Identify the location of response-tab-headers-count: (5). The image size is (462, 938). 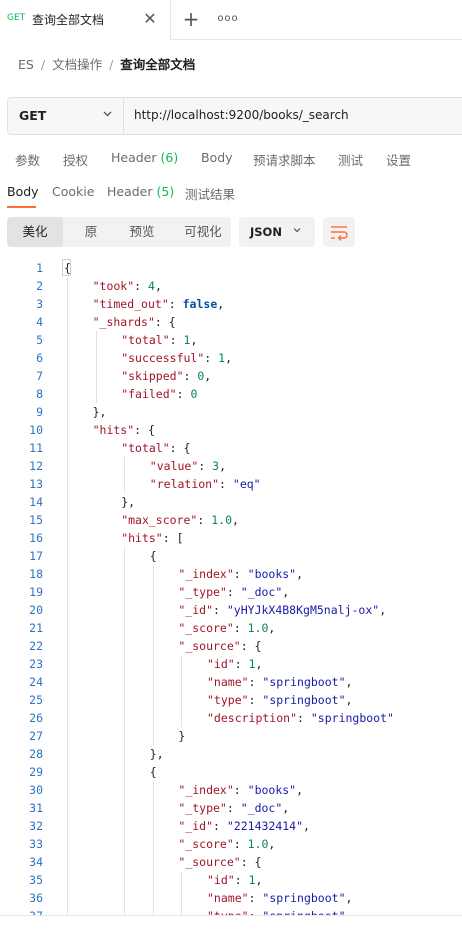
(165, 191).